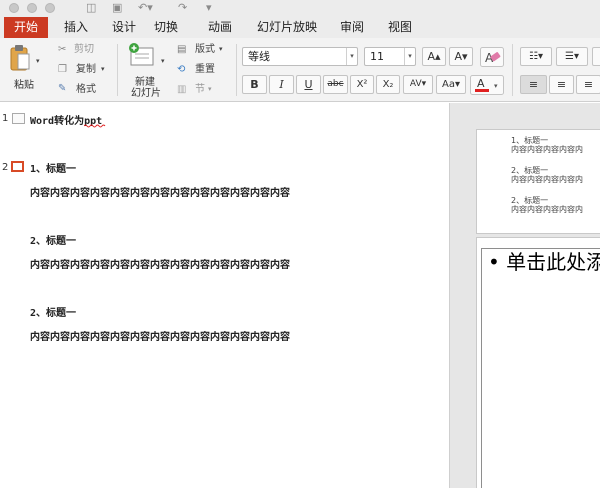 The width and height of the screenshot is (600, 488). What do you see at coordinates (26, 27) in the screenshot?
I see `tab-home: 开始` at bounding box center [26, 27].